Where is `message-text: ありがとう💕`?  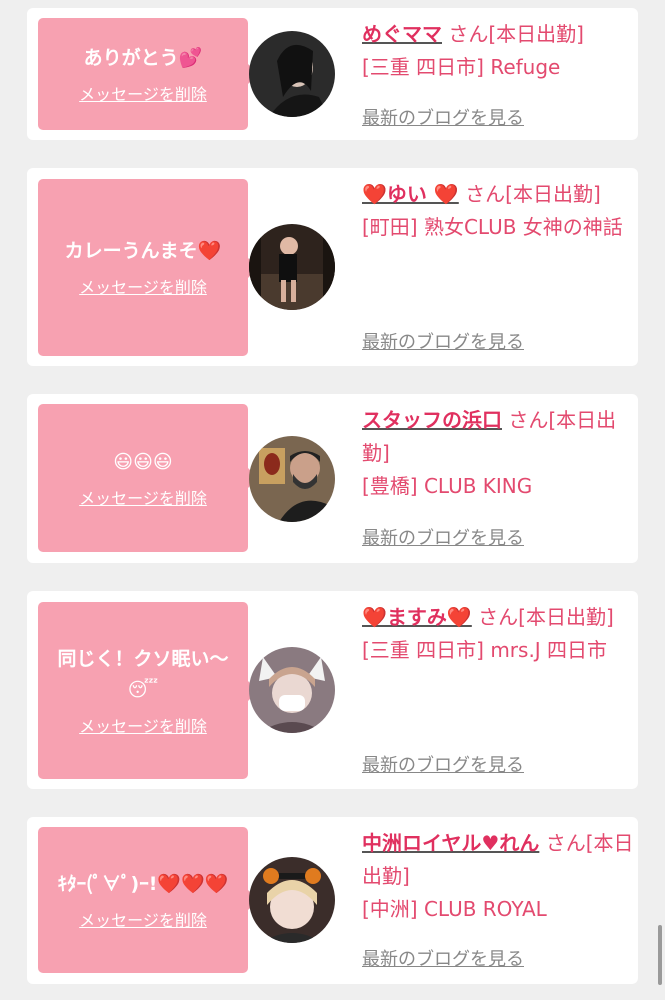
message-text: ありがとう💕 is located at coordinates (143, 57).